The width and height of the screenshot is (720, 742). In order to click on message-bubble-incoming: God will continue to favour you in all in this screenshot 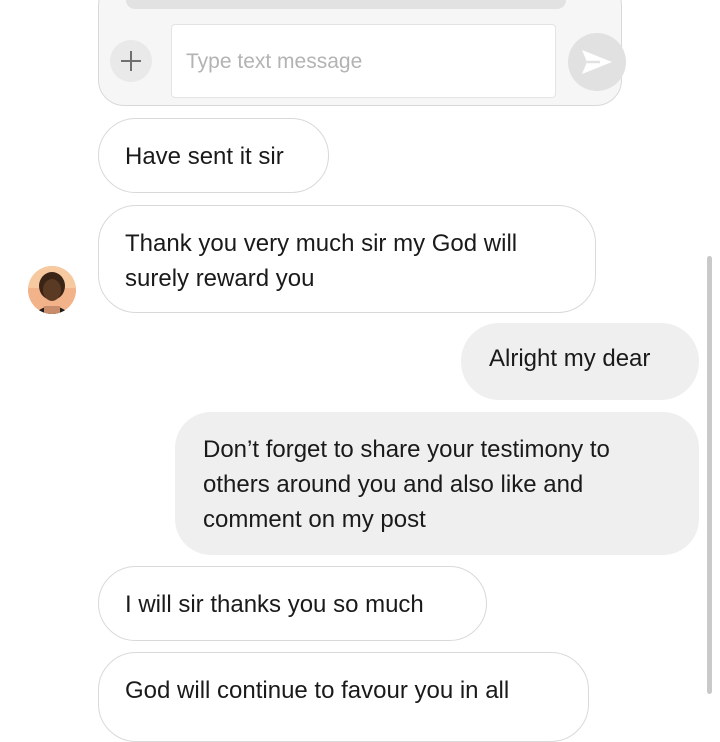, I will do `click(343, 697)`.